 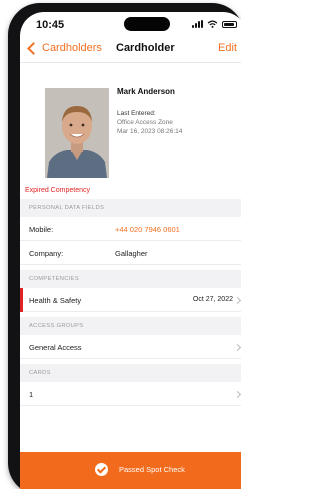 What do you see at coordinates (77, 133) in the screenshot?
I see `cardholder-photo` at bounding box center [77, 133].